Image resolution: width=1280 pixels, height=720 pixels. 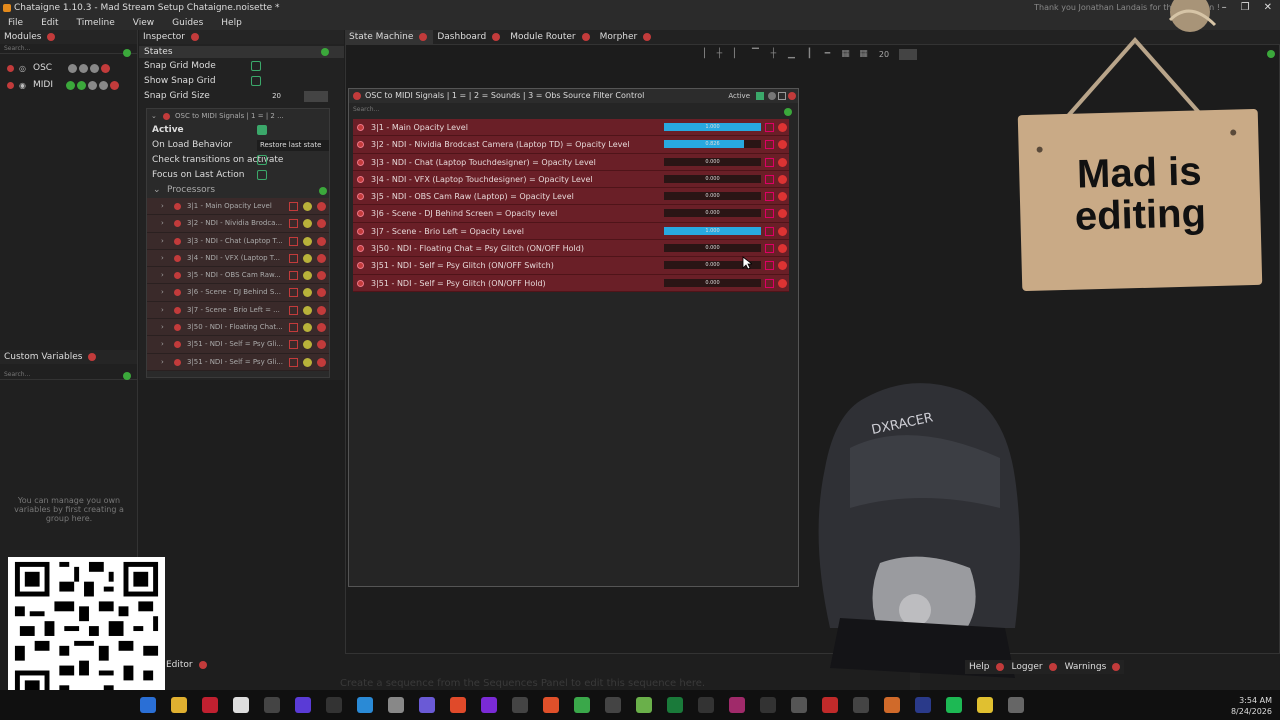 What do you see at coordinates (316, 96) in the screenshot?
I see `snap-grid-size-stepper` at bounding box center [316, 96].